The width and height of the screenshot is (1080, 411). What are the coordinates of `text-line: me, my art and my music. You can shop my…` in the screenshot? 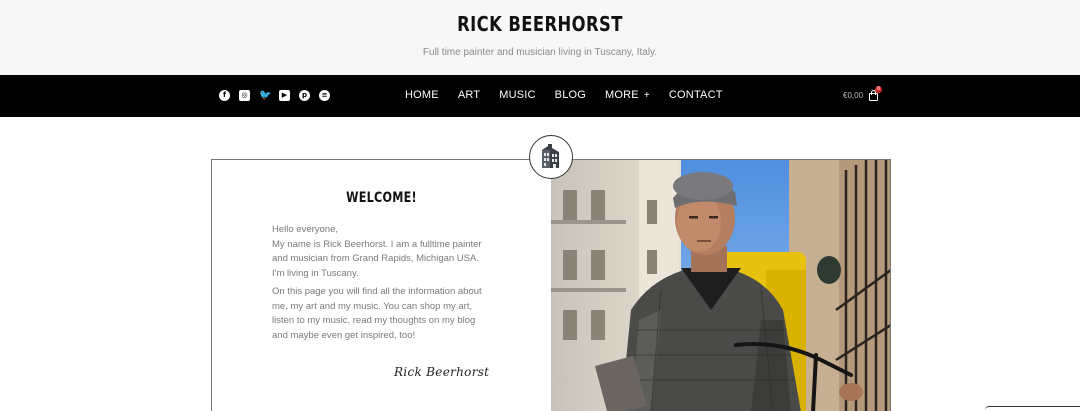 It's located at (372, 306).